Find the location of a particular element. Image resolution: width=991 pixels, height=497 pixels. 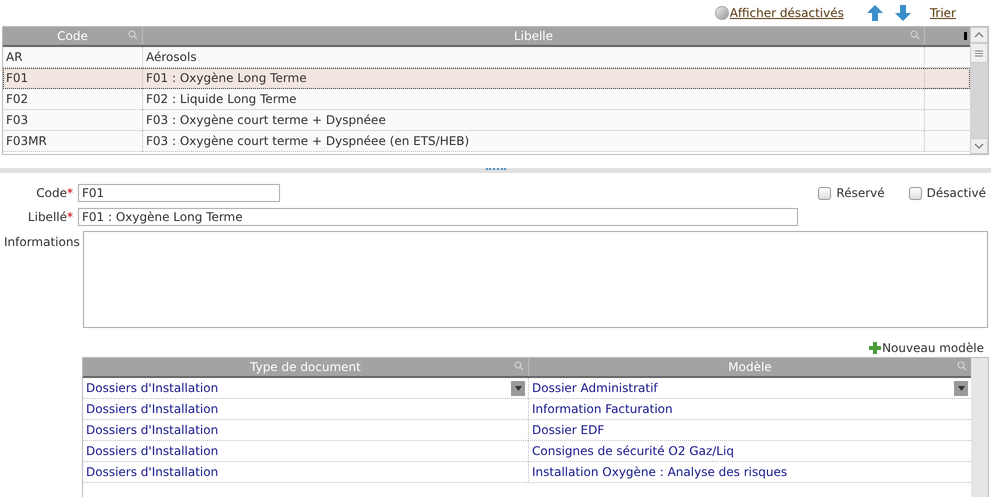

table-cell is located at coordinates (946, 141).